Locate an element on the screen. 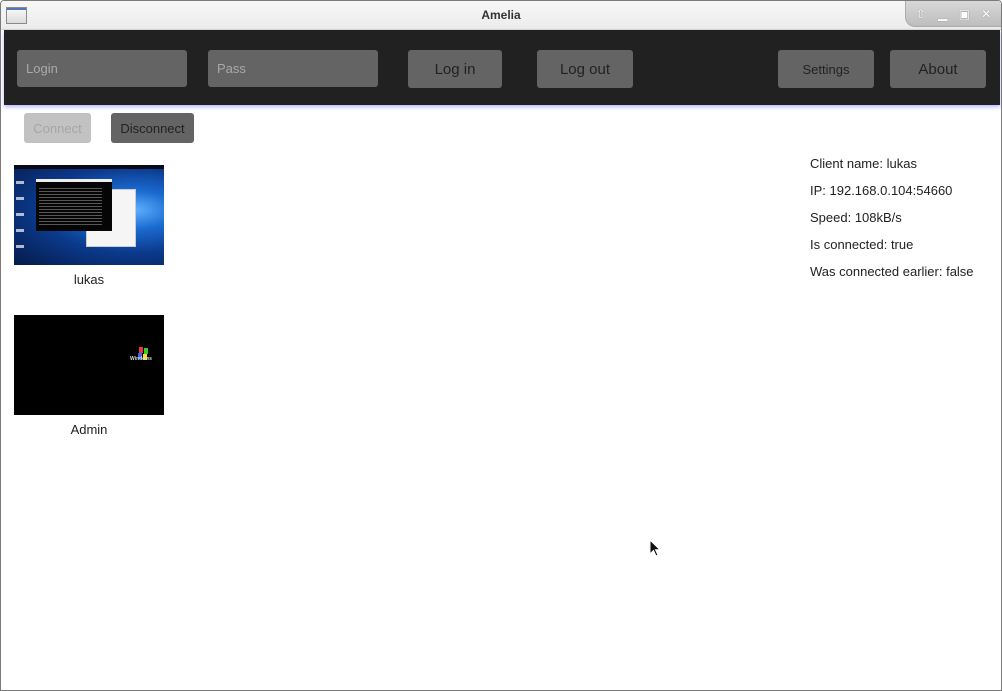  client-item-lukas: lukas is located at coordinates (89, 226).